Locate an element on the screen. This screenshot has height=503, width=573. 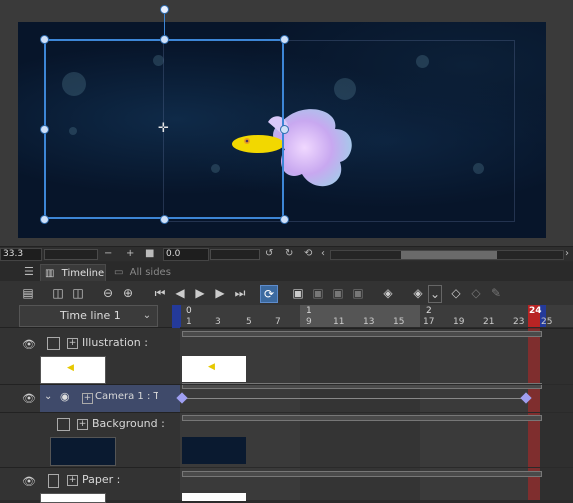
scrollbar-thumb is located at coordinates (449, 255).